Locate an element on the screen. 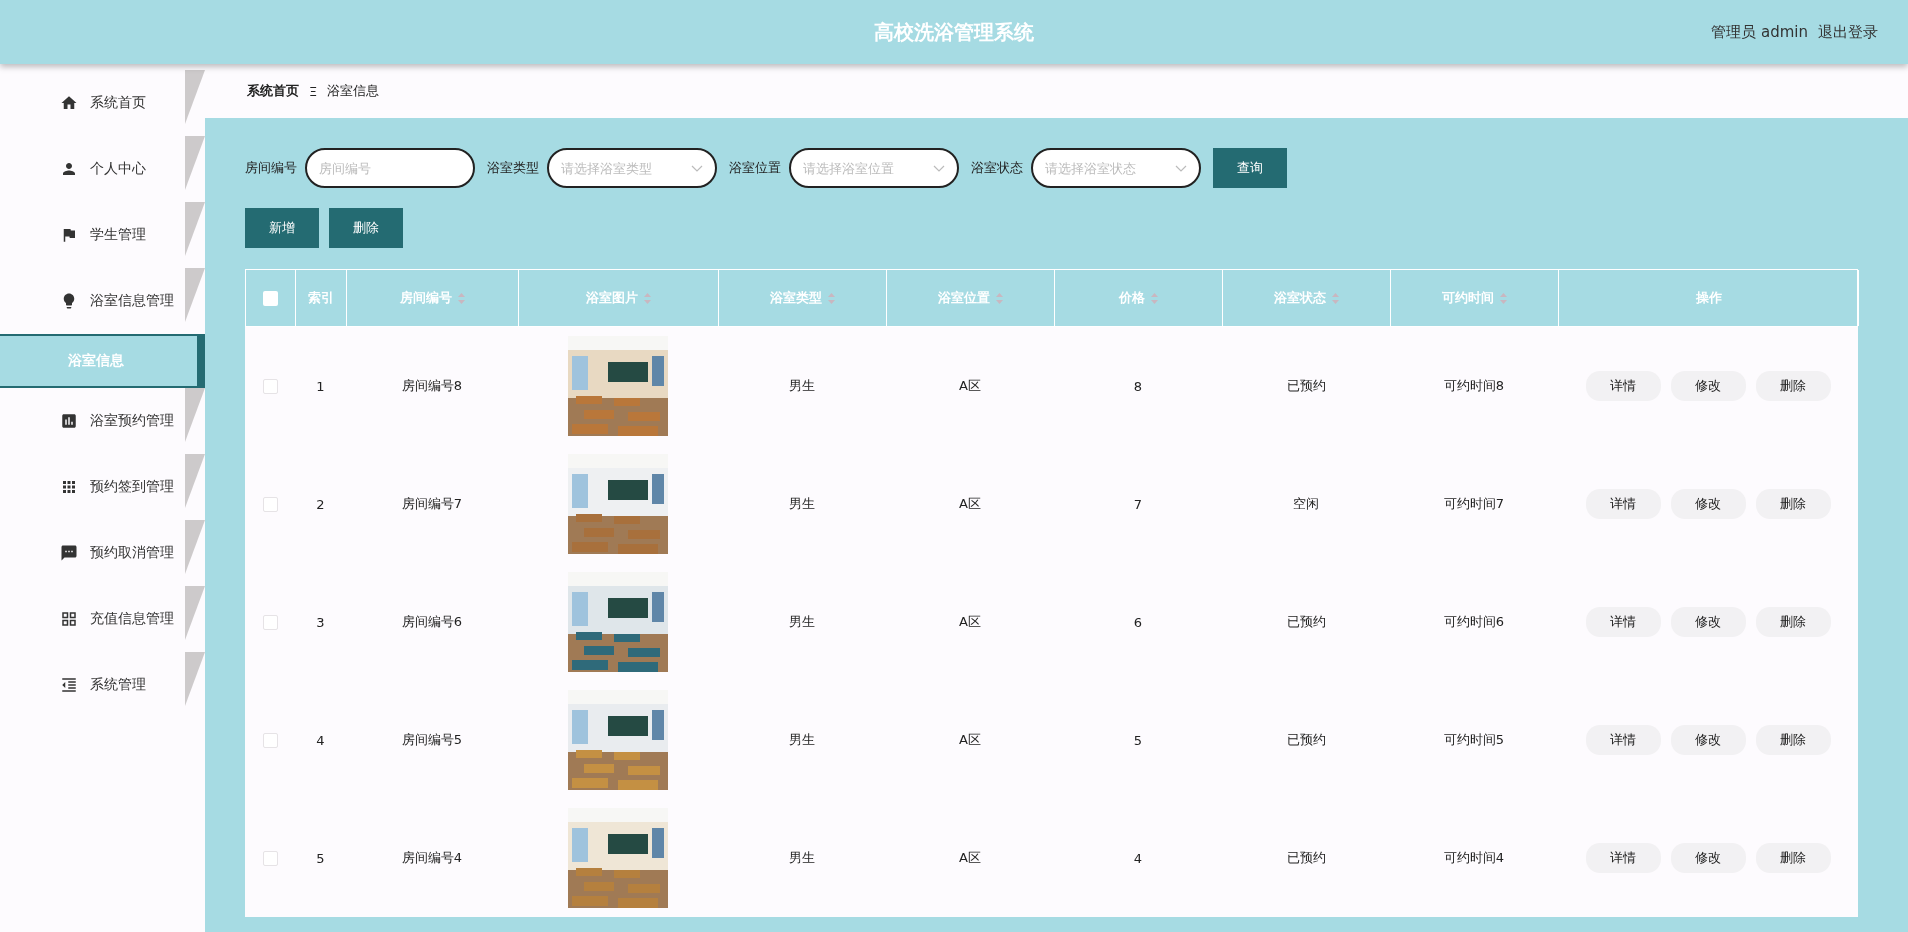  table-cell: 可约时间6 is located at coordinates (1474, 622).